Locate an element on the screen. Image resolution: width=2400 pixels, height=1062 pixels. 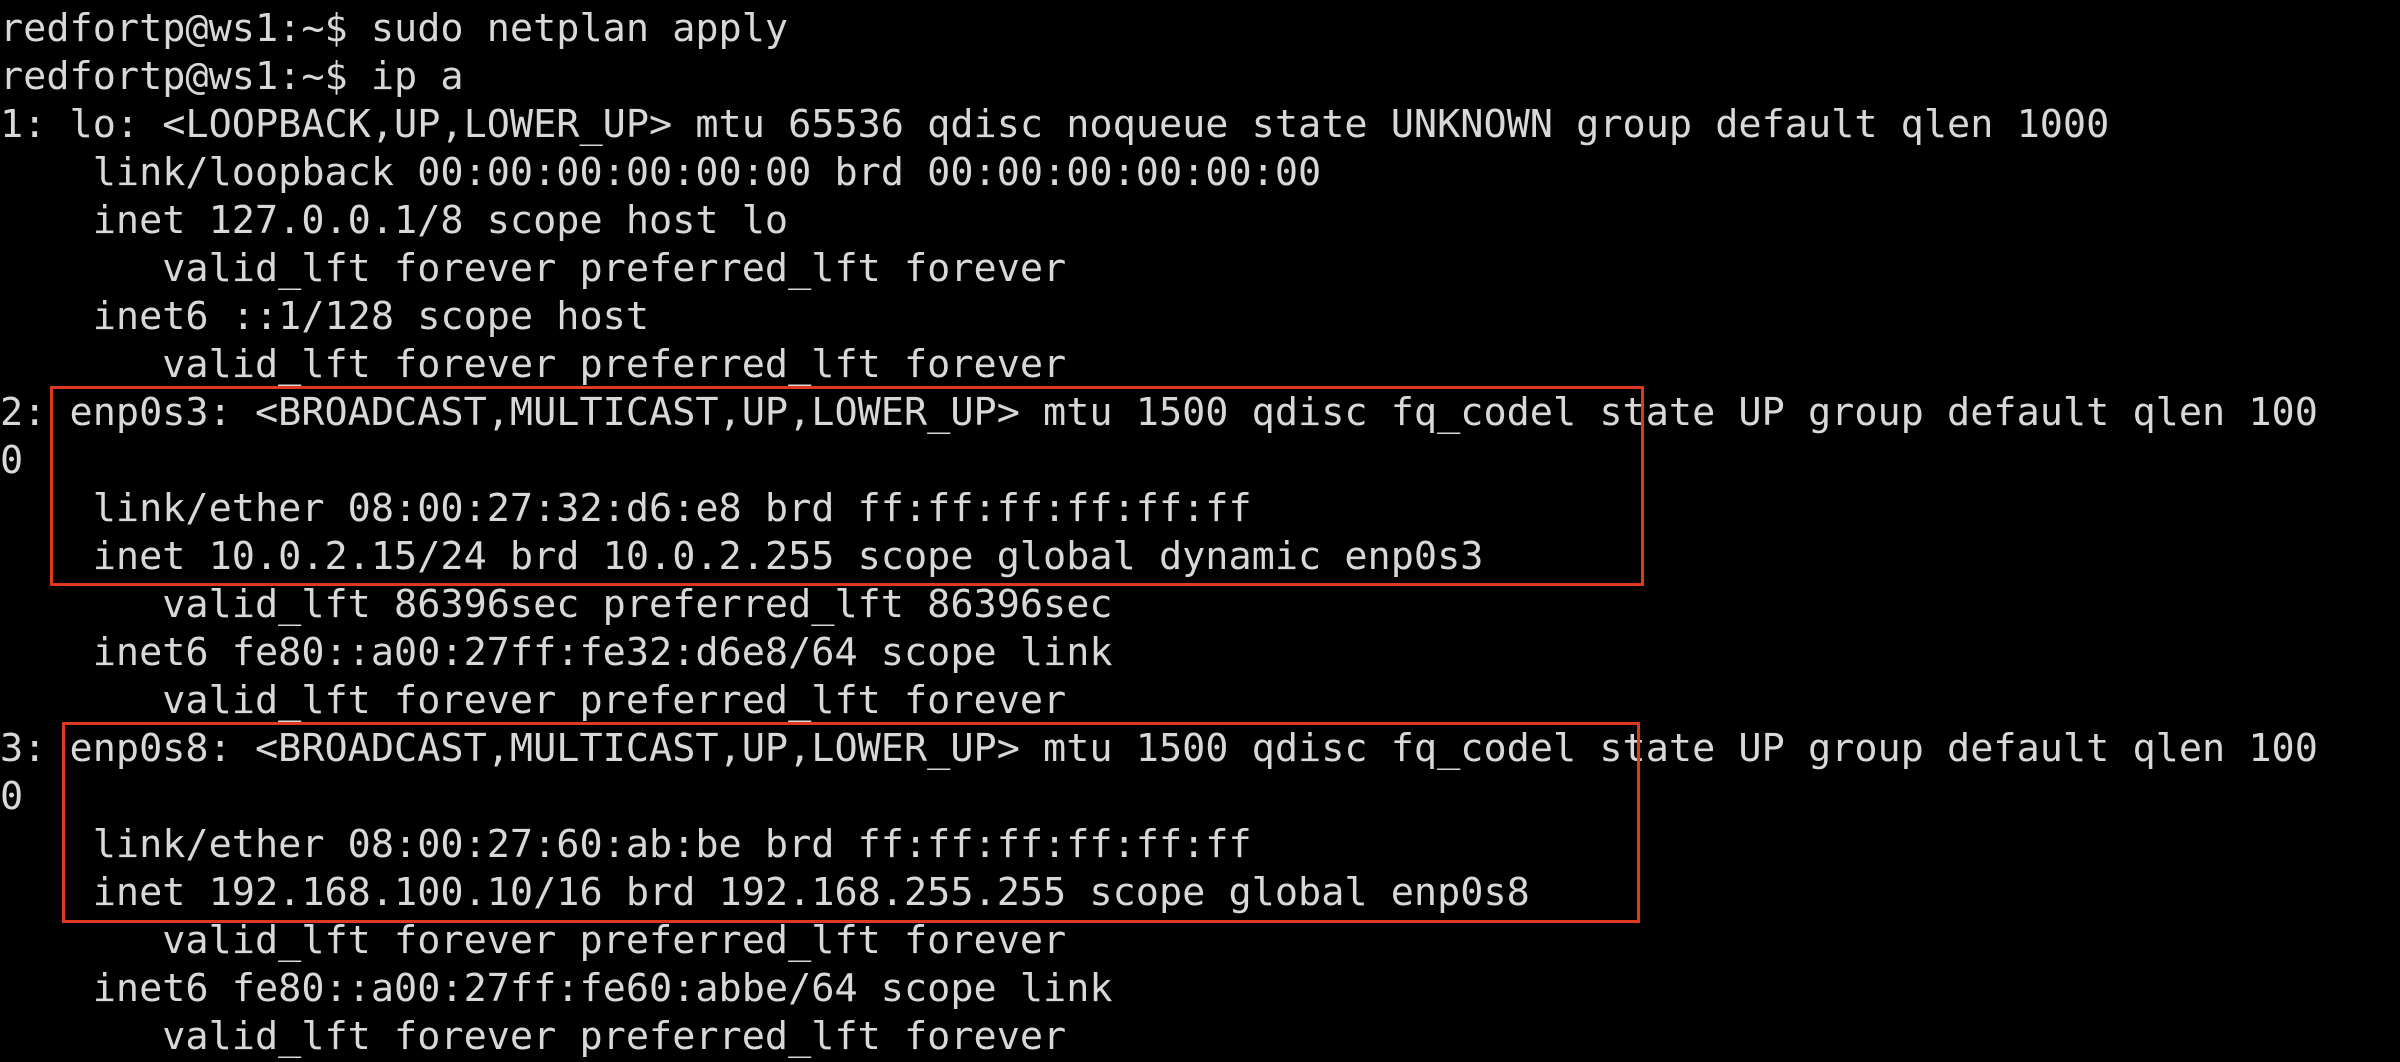
terminal-line-5: inet 127.0.0.1/8 scope host lo is located at coordinates (394, 220).